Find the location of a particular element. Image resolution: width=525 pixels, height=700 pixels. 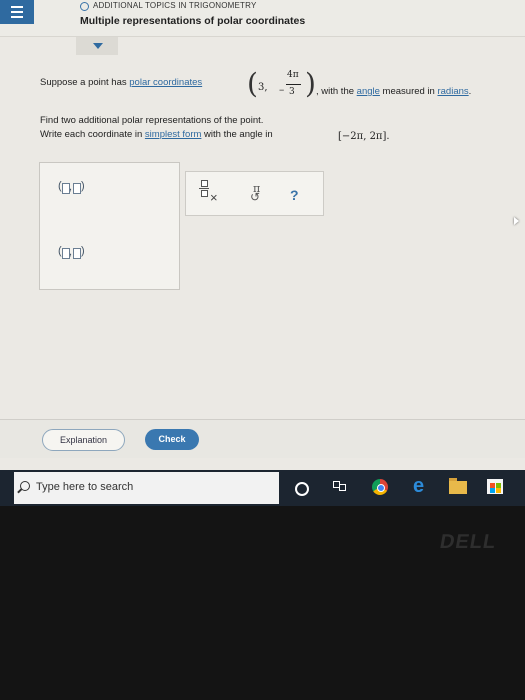

undo-button: ↺ is located at coordinates (255, 197).